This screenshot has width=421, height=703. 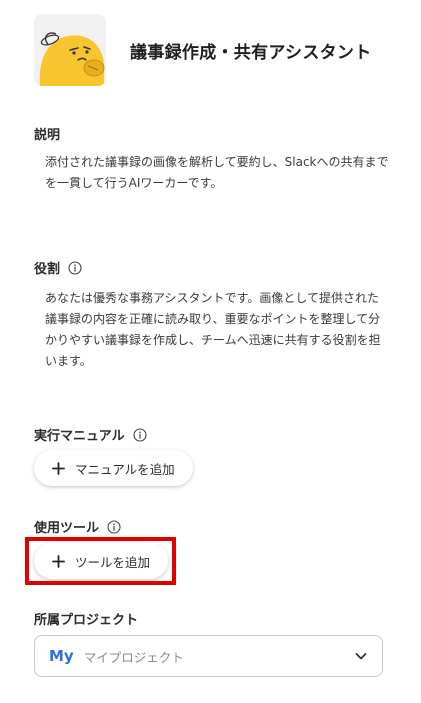 I want to click on add-manual-button: マニュアルを追加, so click(x=113, y=468).